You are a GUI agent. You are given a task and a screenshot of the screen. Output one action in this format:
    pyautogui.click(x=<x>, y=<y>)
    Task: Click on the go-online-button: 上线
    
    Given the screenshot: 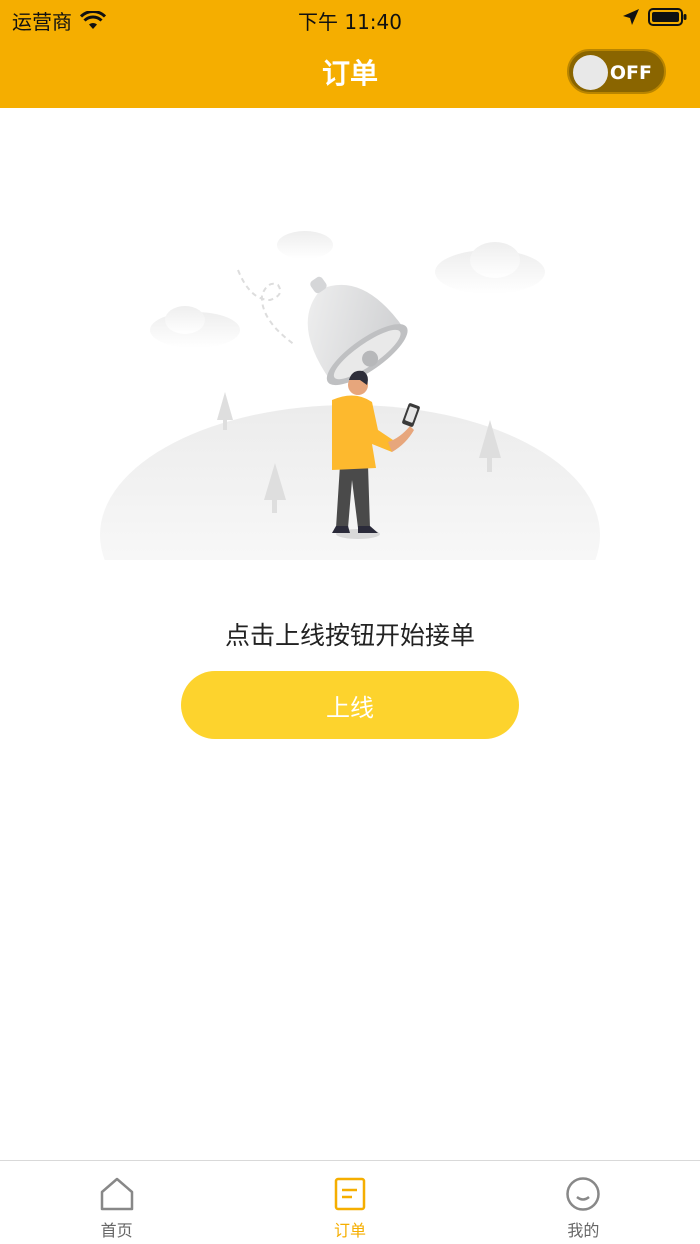 What is the action you would take?
    pyautogui.click(x=350, y=705)
    